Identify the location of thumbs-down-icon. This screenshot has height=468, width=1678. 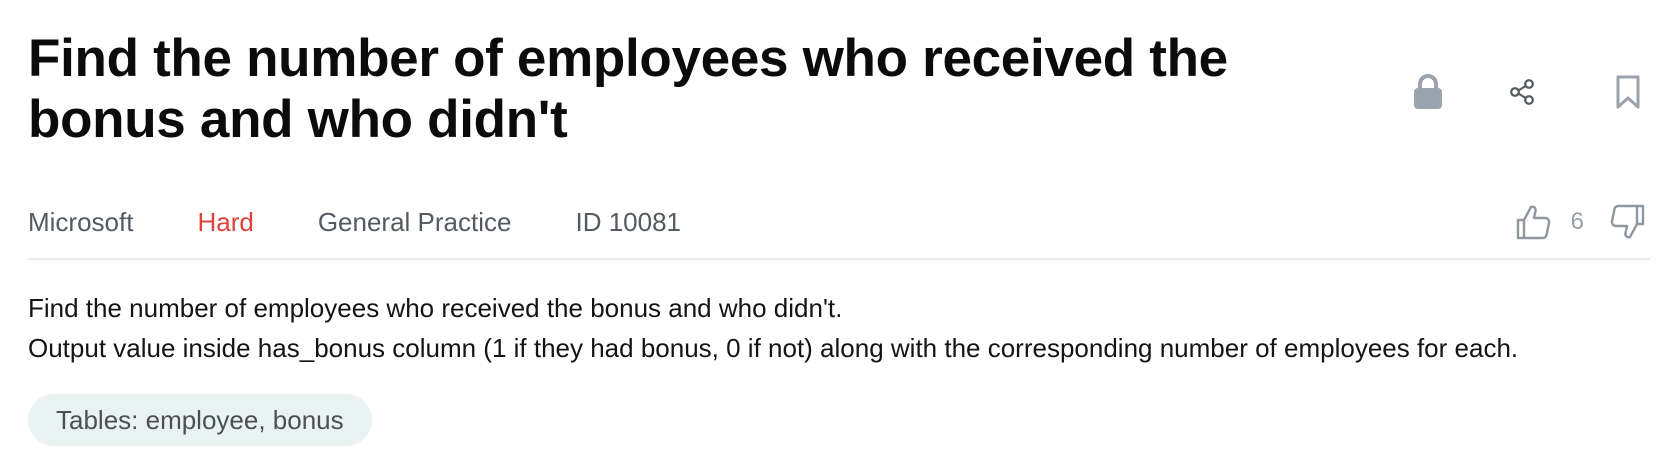
(1627, 221).